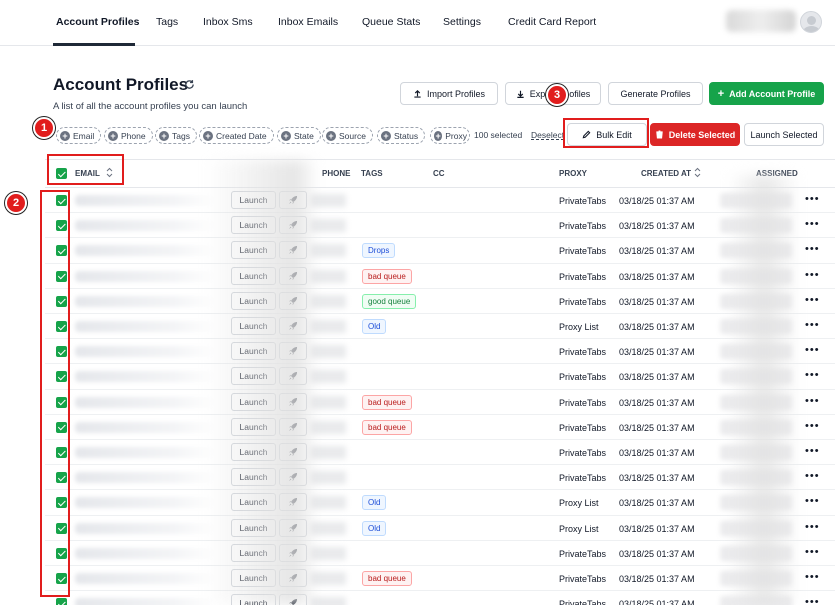 The height and width of the screenshot is (605, 835). Describe the element at coordinates (189, 84) in the screenshot. I see `refresh-icon` at that location.